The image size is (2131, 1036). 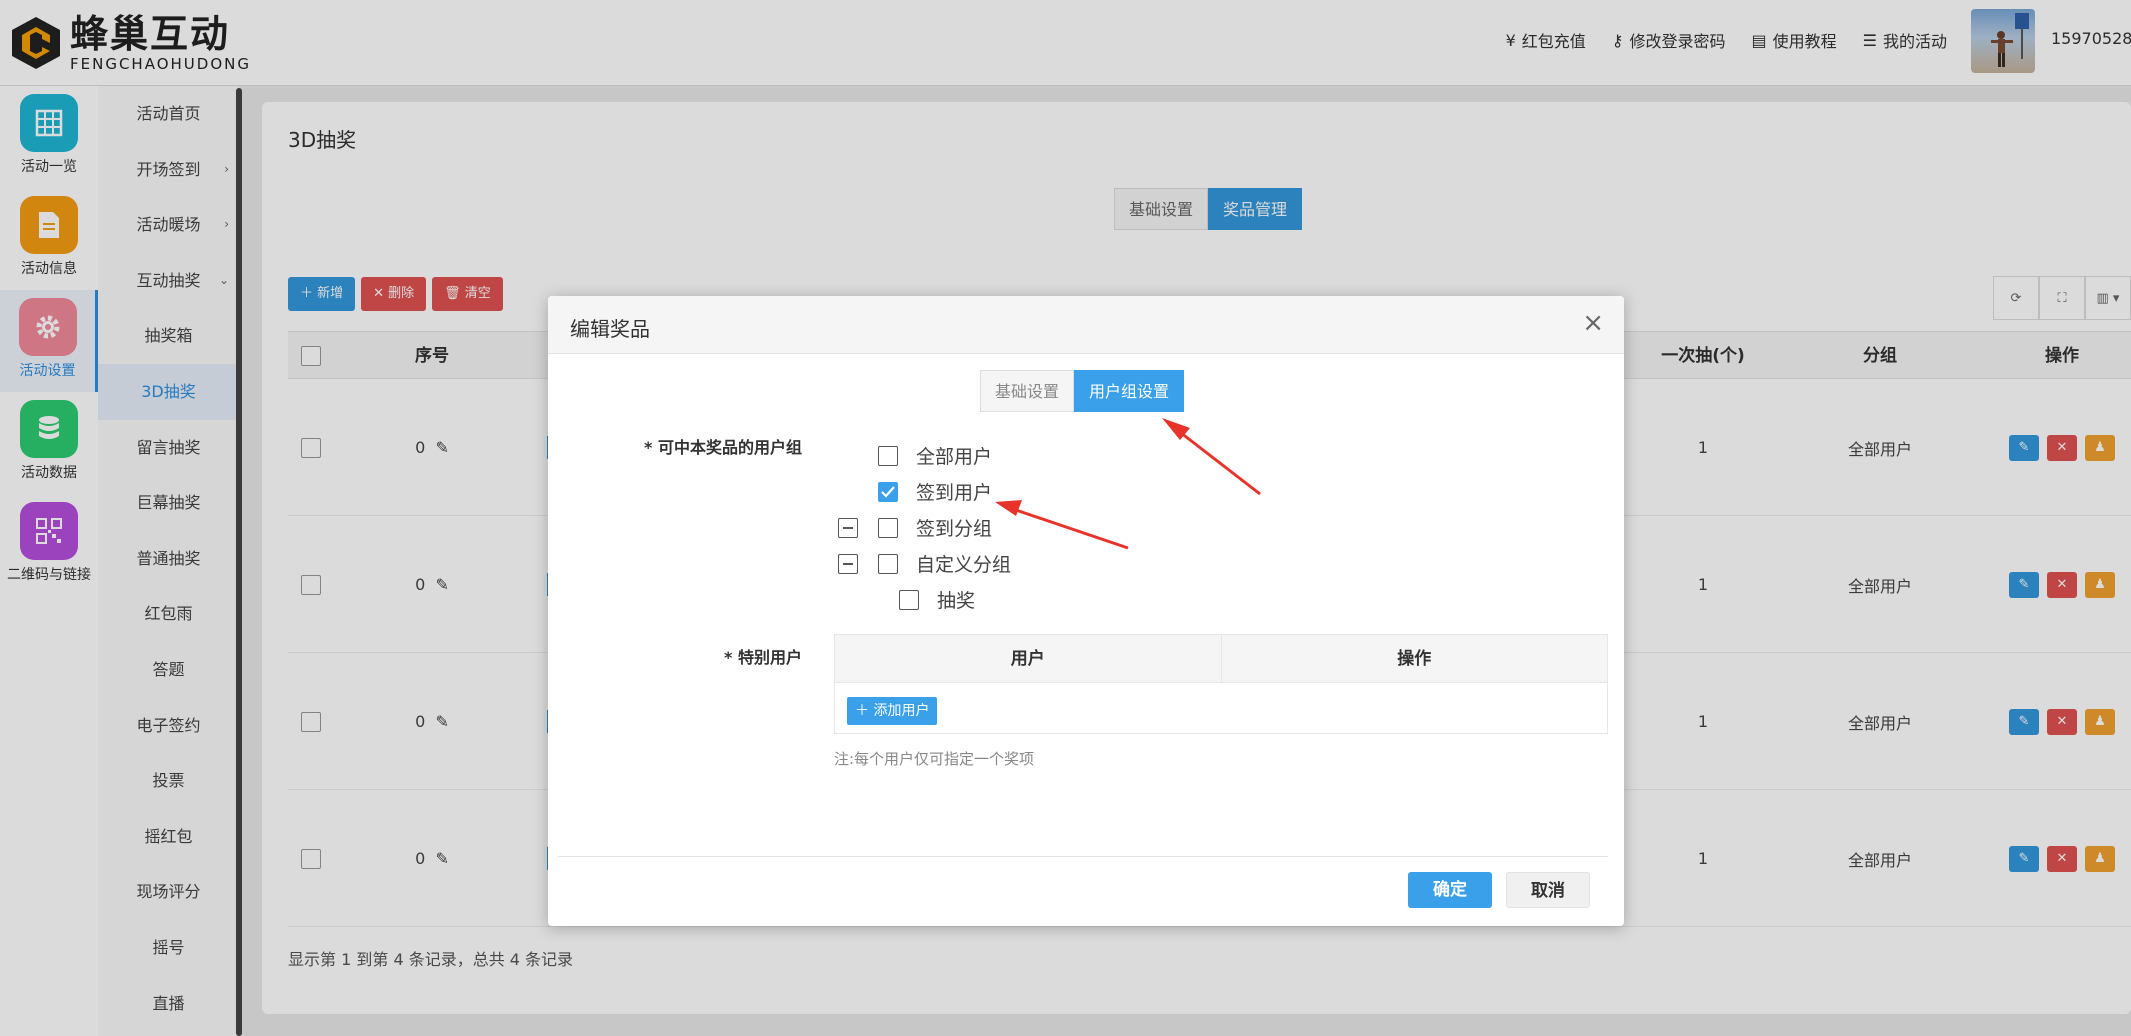 I want to click on tab-user-group-settings: 用户组设置, so click(x=1129, y=391).